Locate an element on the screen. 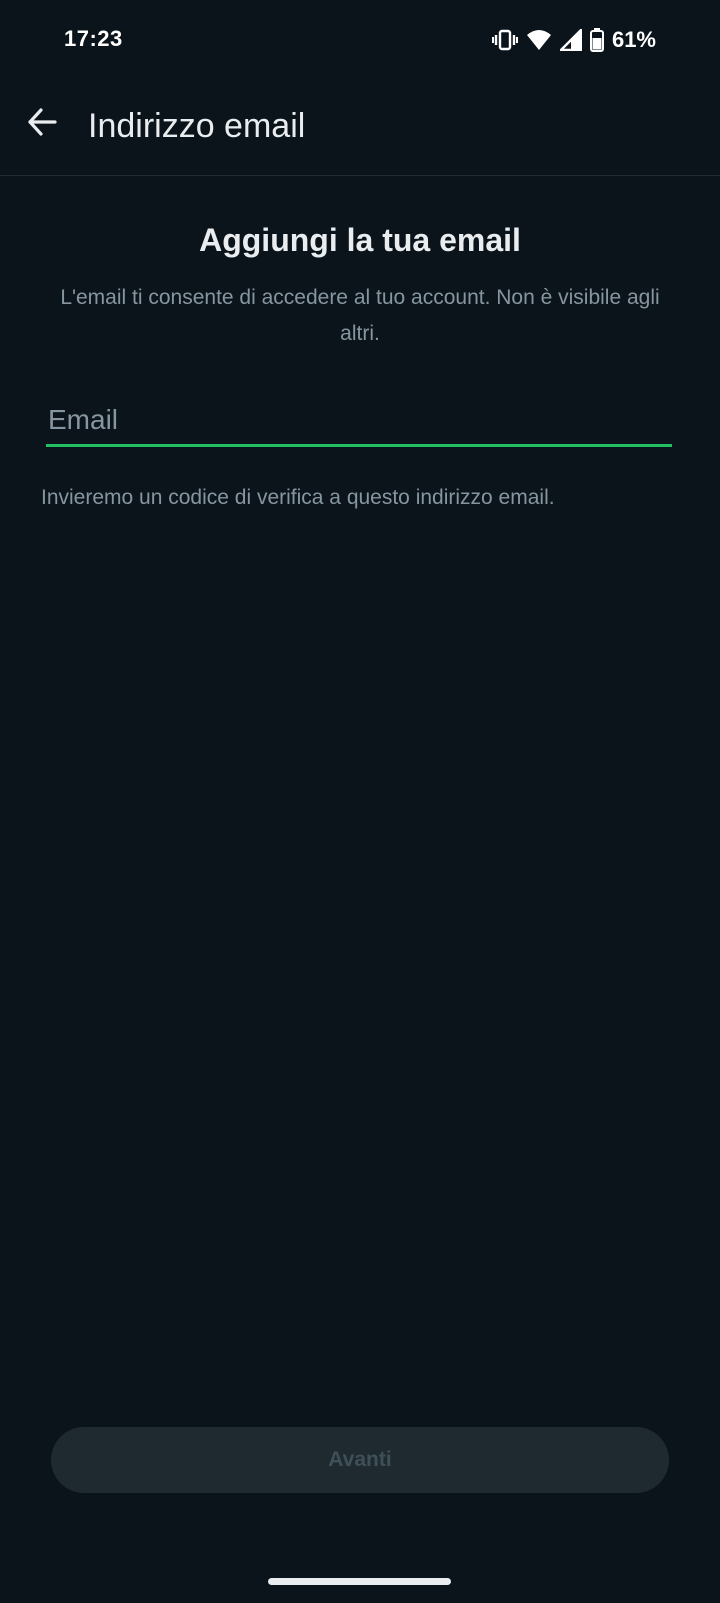 This screenshot has width=720, height=1603. email-field-container is located at coordinates (359, 423).